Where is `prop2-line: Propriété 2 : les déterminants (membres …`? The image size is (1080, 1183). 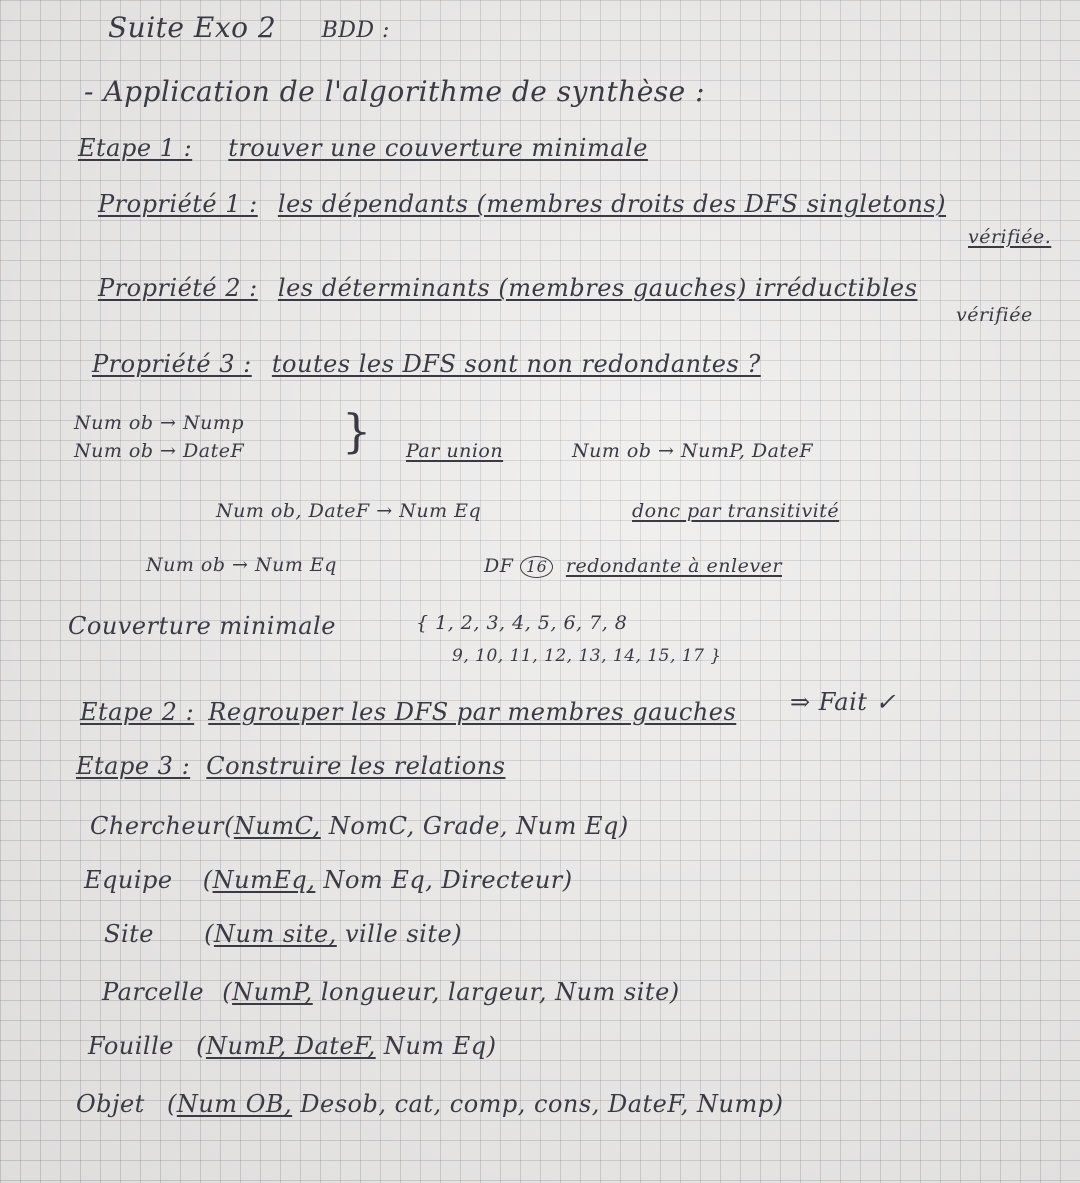
prop2-line: Propriété 2 : les déterminants (membres … is located at coordinates (507, 288).